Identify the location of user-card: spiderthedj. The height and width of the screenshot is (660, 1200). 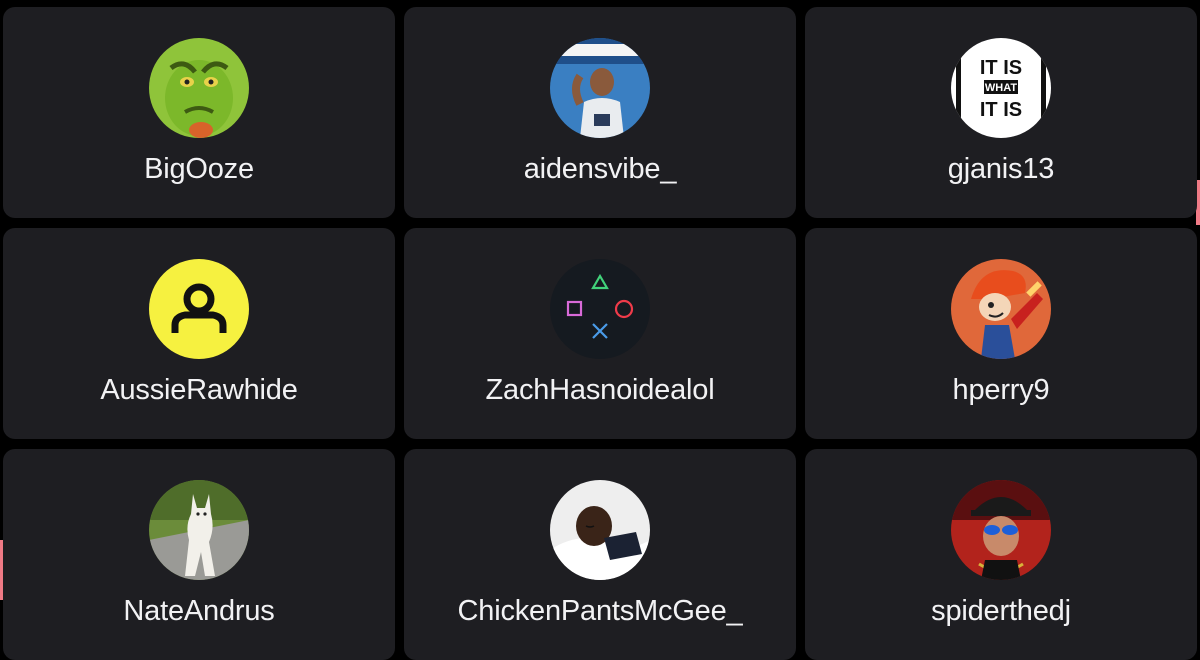
(1001, 554).